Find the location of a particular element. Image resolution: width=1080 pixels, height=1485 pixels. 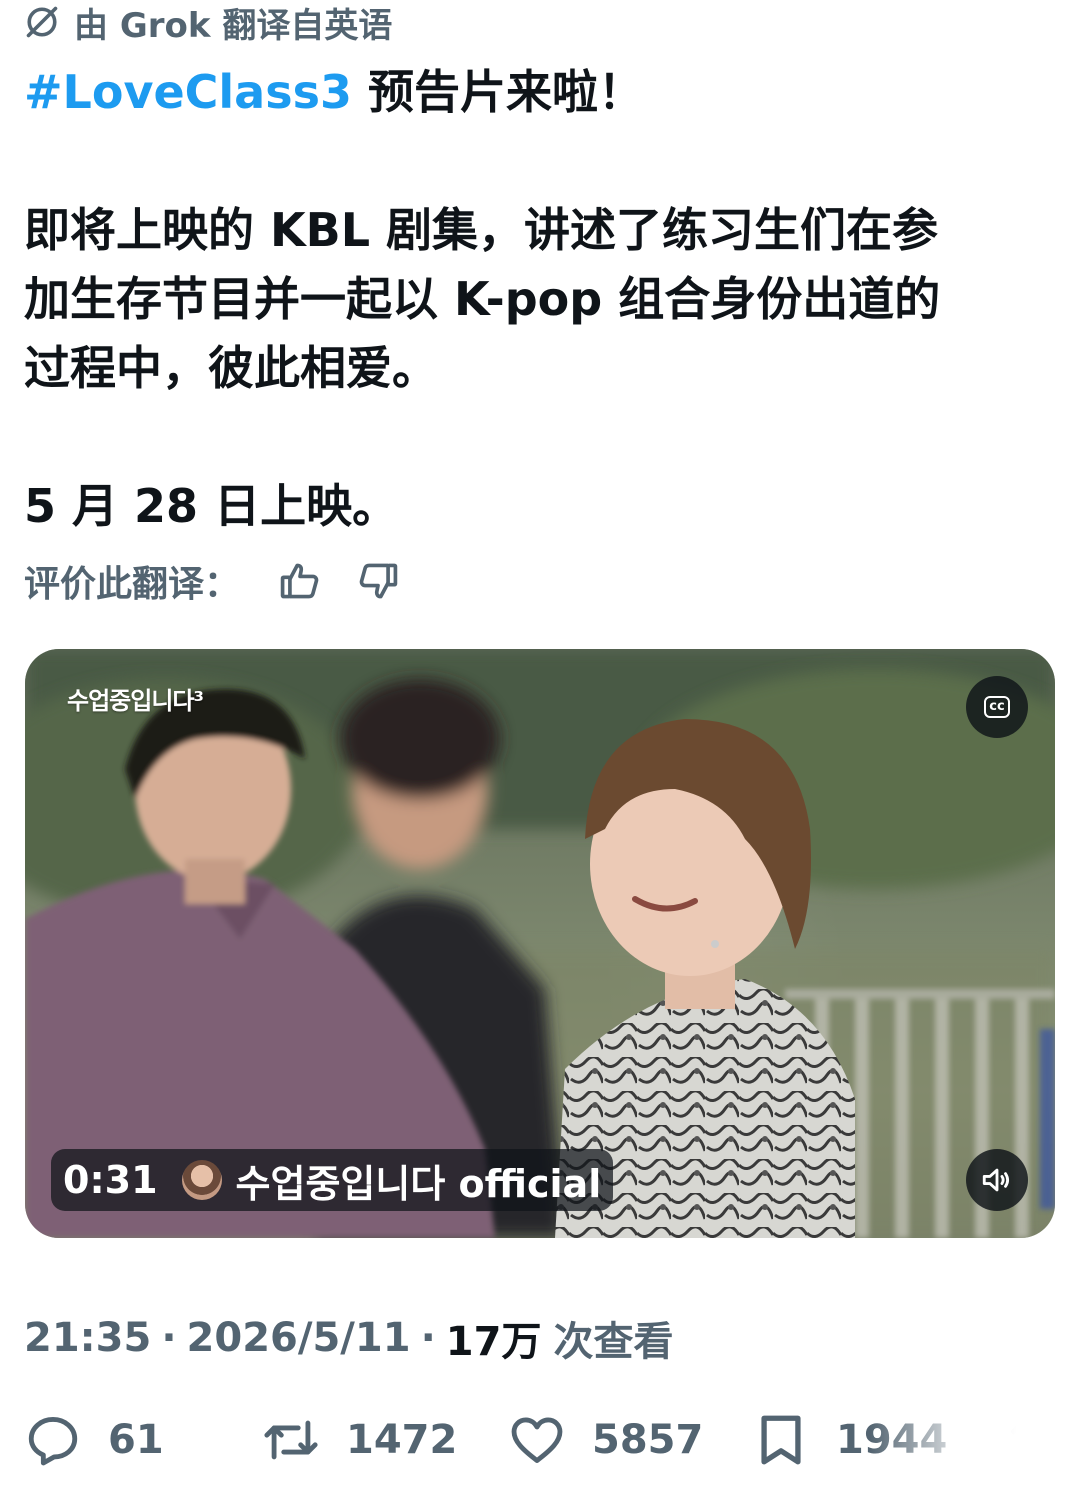

rate-translation: 评价此翻译： is located at coordinates (228, 581).